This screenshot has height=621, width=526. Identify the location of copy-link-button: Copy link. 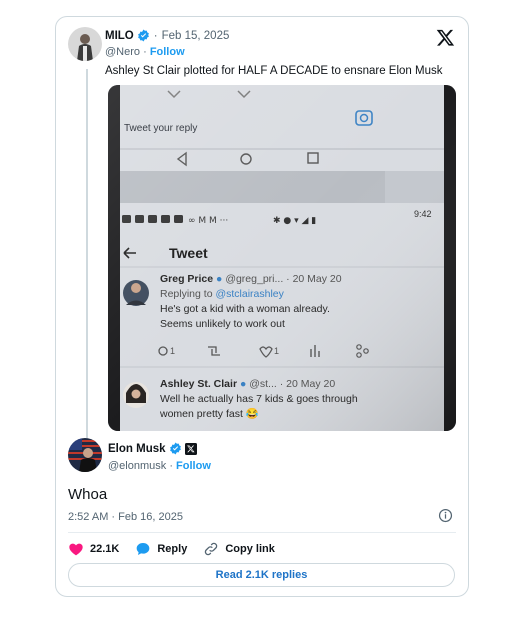
(239, 549).